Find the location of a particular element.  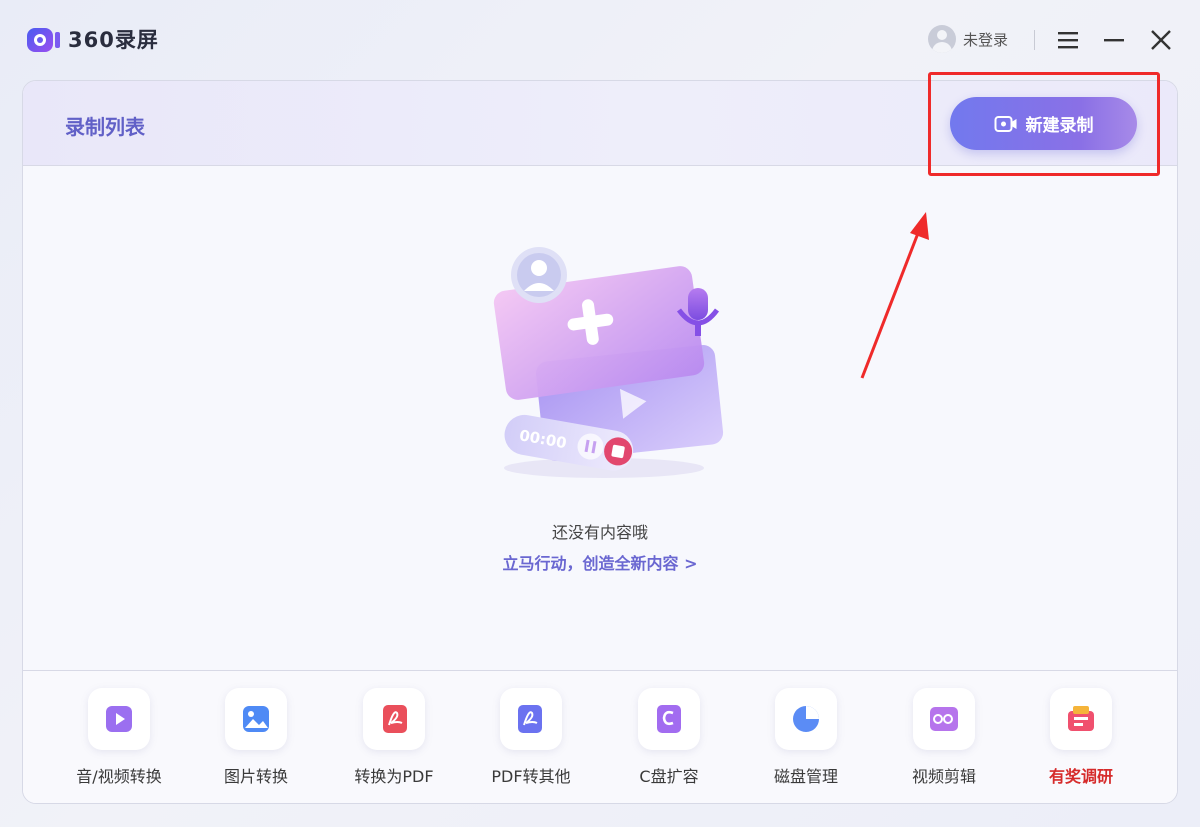

tool-label: 有奖调研 is located at coordinates (1080, 776).